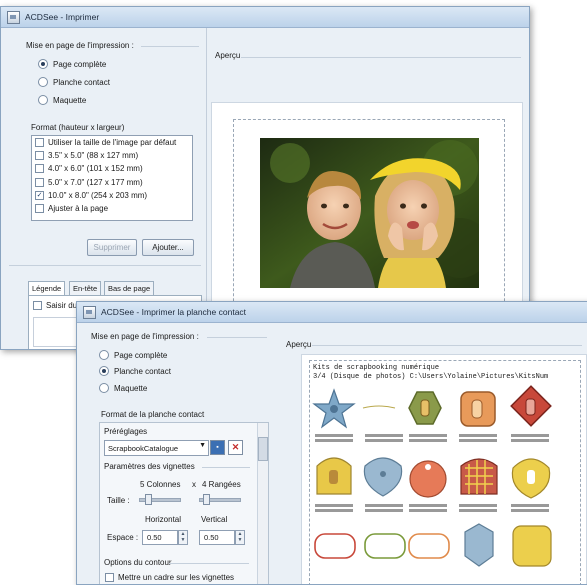  Describe the element at coordinates (98, 195) in the screenshot. I see `format-item-label: 10.0" x 8.0" (254 x 203 mm)` at that location.